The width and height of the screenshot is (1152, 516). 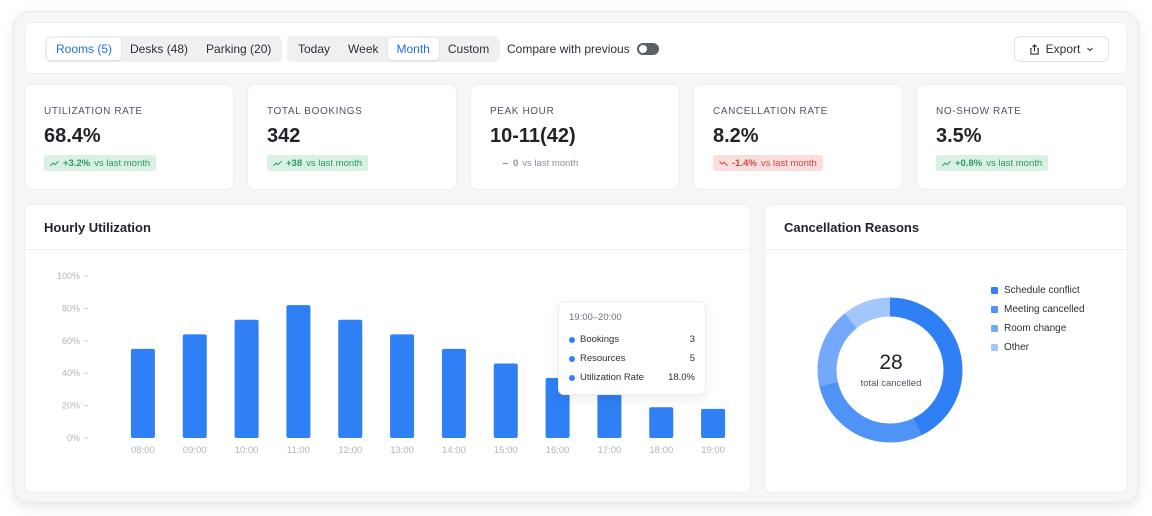 I want to click on kpi-label: TOTAL BOOKINGS, so click(x=315, y=111).